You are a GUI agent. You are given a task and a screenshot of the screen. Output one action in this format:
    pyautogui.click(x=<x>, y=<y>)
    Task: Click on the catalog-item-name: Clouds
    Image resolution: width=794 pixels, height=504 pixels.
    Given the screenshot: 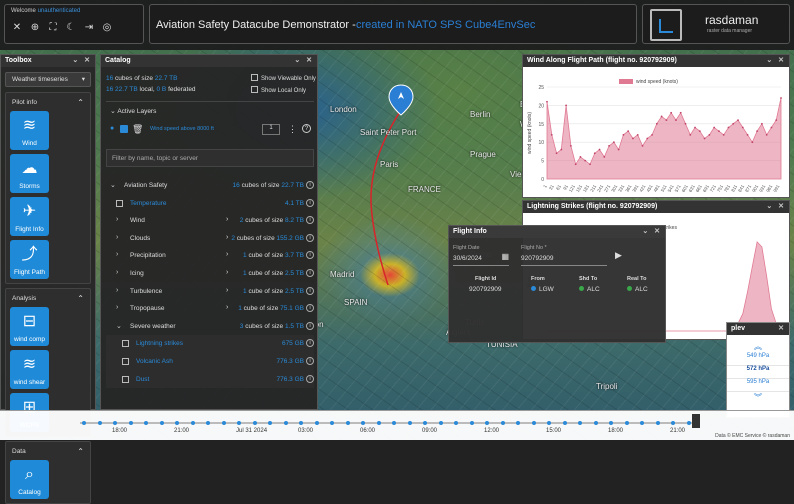 What is the action you would take?
    pyautogui.click(x=140, y=238)
    